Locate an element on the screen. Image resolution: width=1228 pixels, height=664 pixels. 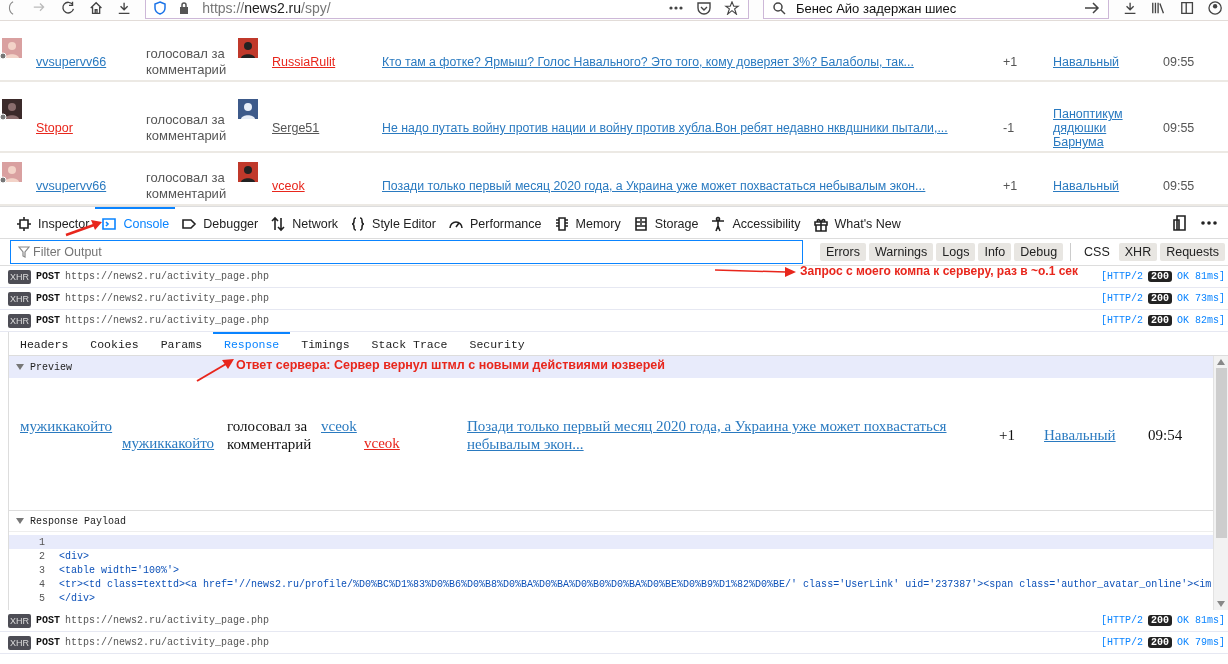
filter-button: Errors is located at coordinates (842, 252).